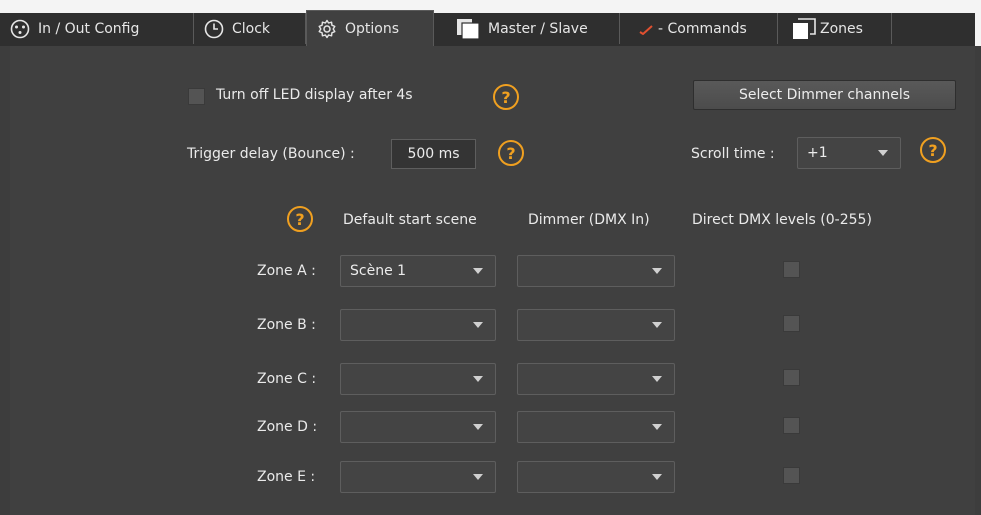 This screenshot has width=981, height=515. I want to click on zone-label: Zone C :, so click(287, 379).